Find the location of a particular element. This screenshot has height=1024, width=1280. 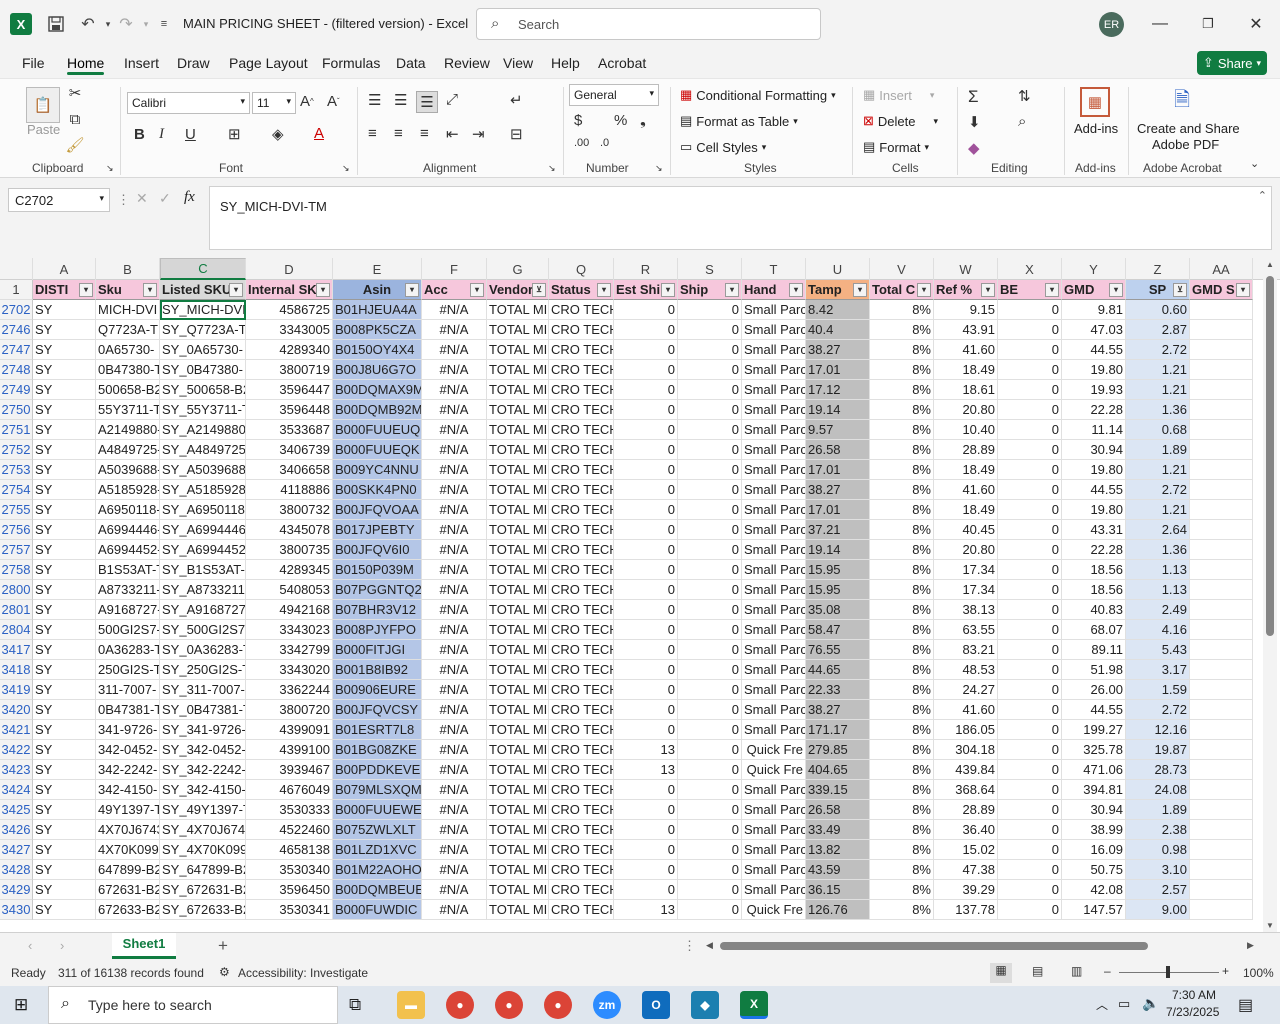

row-number: 2702 is located at coordinates (16, 310).